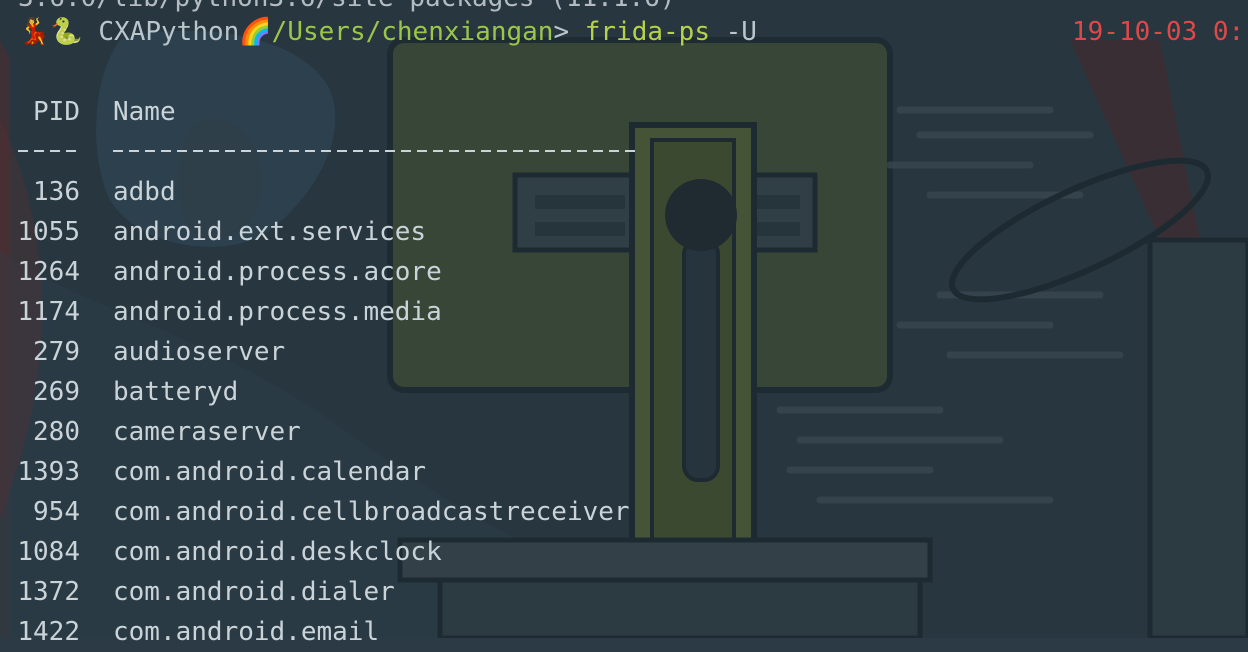 Image resolution: width=1248 pixels, height=652 pixels. Describe the element at coordinates (380, 192) in the screenshot. I see `table-row: 136 adbd` at that location.